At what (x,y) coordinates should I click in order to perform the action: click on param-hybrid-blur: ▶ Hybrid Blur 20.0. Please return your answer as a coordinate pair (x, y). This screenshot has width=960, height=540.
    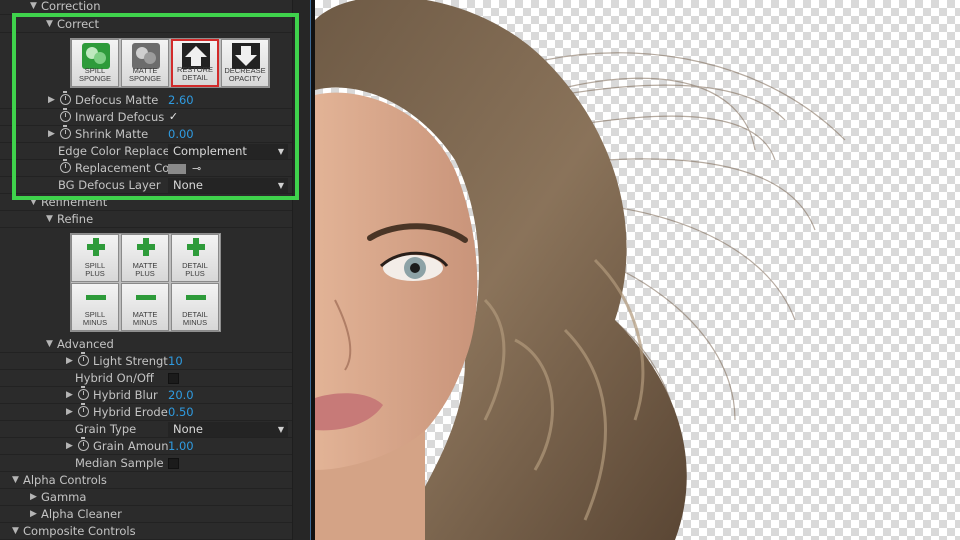
    Looking at the image, I should click on (146, 395).